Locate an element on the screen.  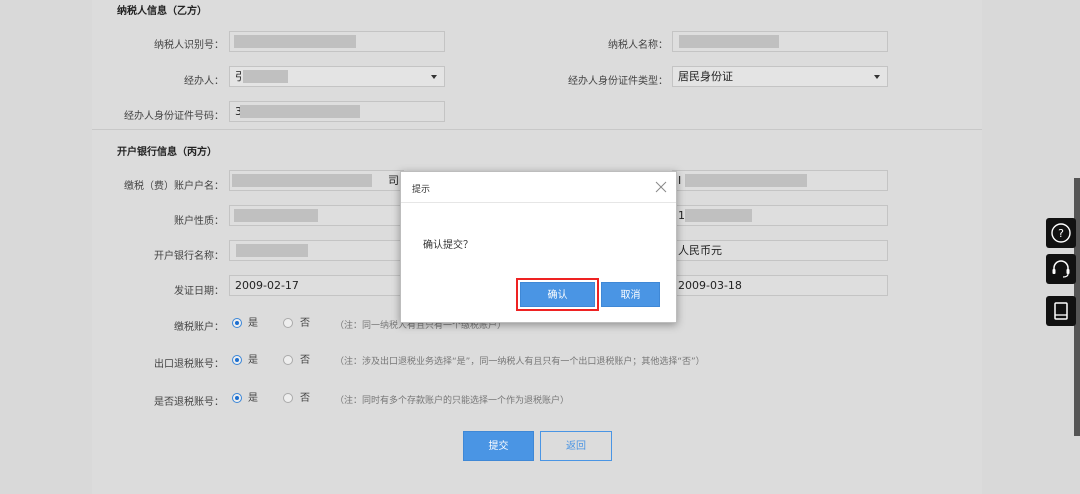
refund-account-note: （注：同时有多个存款账户的只能选择一个作为退税账户） is located at coordinates (452, 401).